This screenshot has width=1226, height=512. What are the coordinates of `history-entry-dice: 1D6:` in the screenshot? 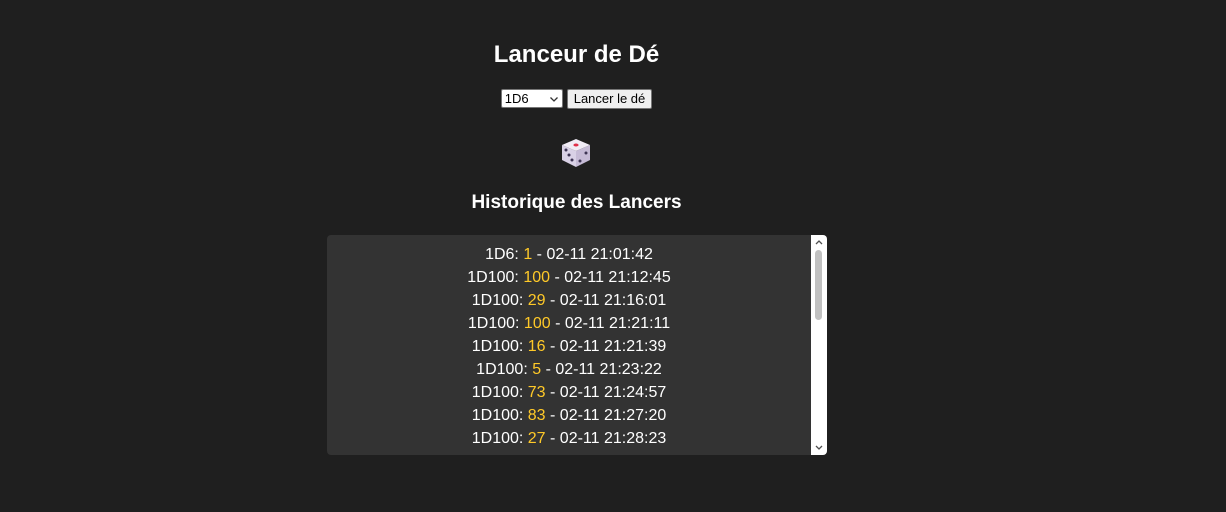 It's located at (502, 254).